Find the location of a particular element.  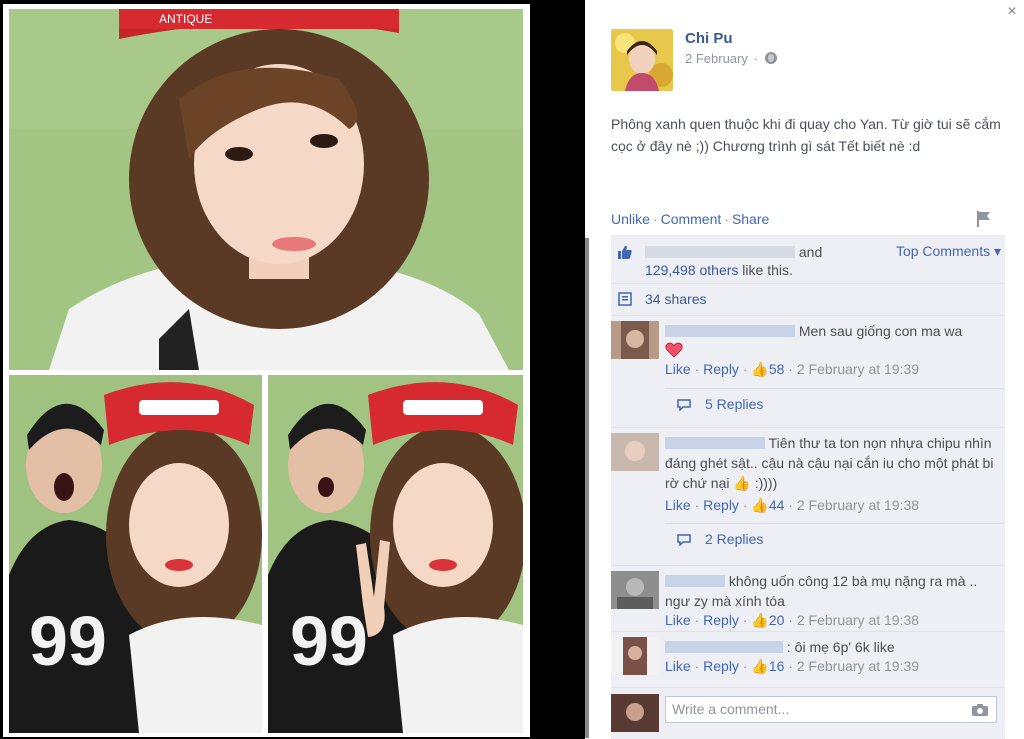

globe-icon is located at coordinates (771, 58).